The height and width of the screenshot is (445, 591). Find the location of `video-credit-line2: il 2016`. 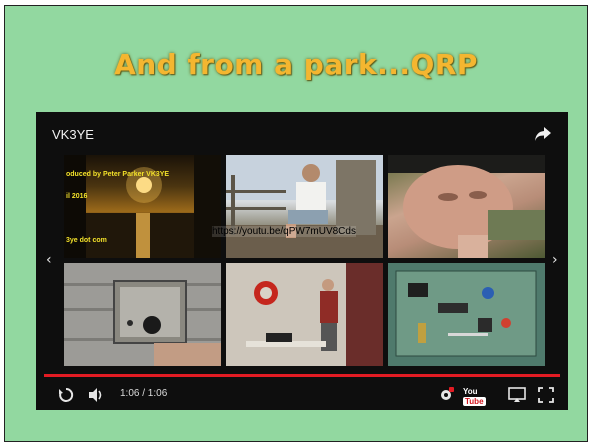

video-credit-line2: il 2016 is located at coordinates (77, 196).